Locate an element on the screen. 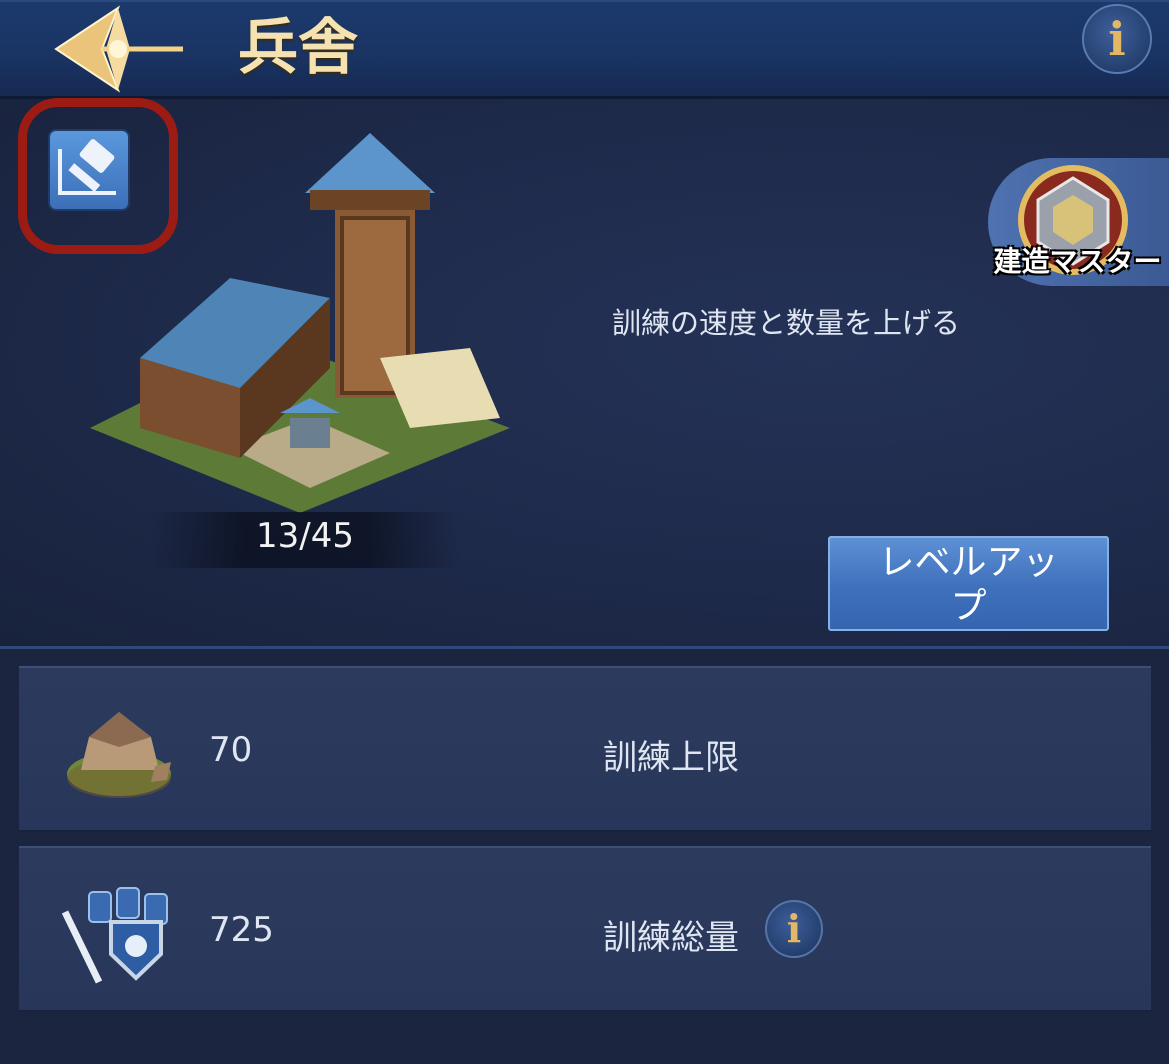  header-bar: 兵舎 i is located at coordinates (584, 49).